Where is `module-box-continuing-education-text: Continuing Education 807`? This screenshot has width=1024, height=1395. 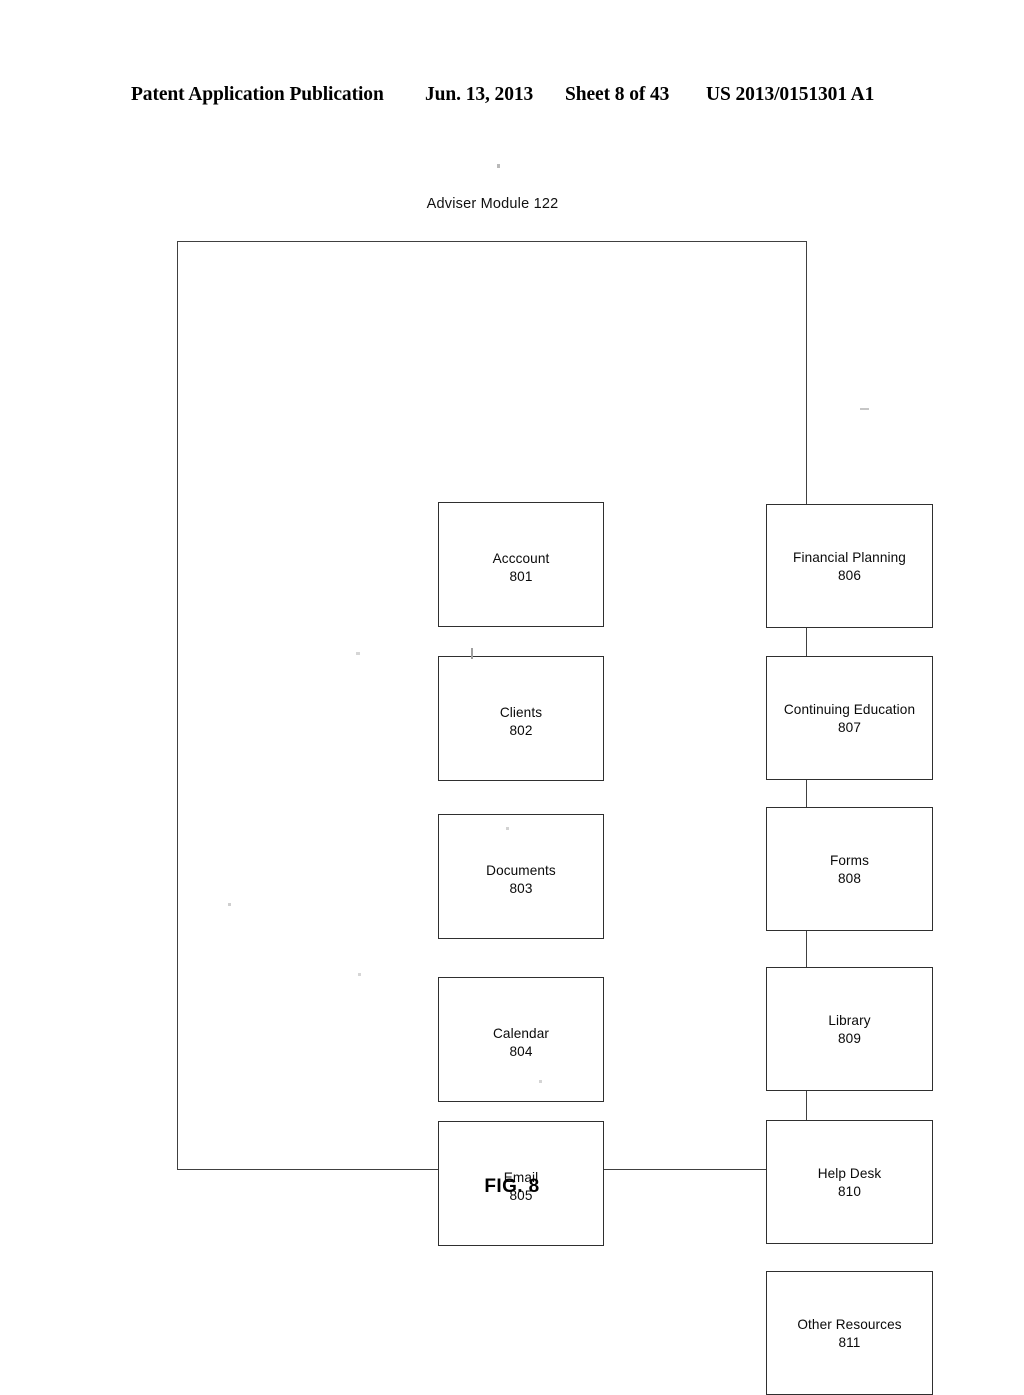 module-box-continuing-education-text: Continuing Education 807 is located at coordinates (849, 719).